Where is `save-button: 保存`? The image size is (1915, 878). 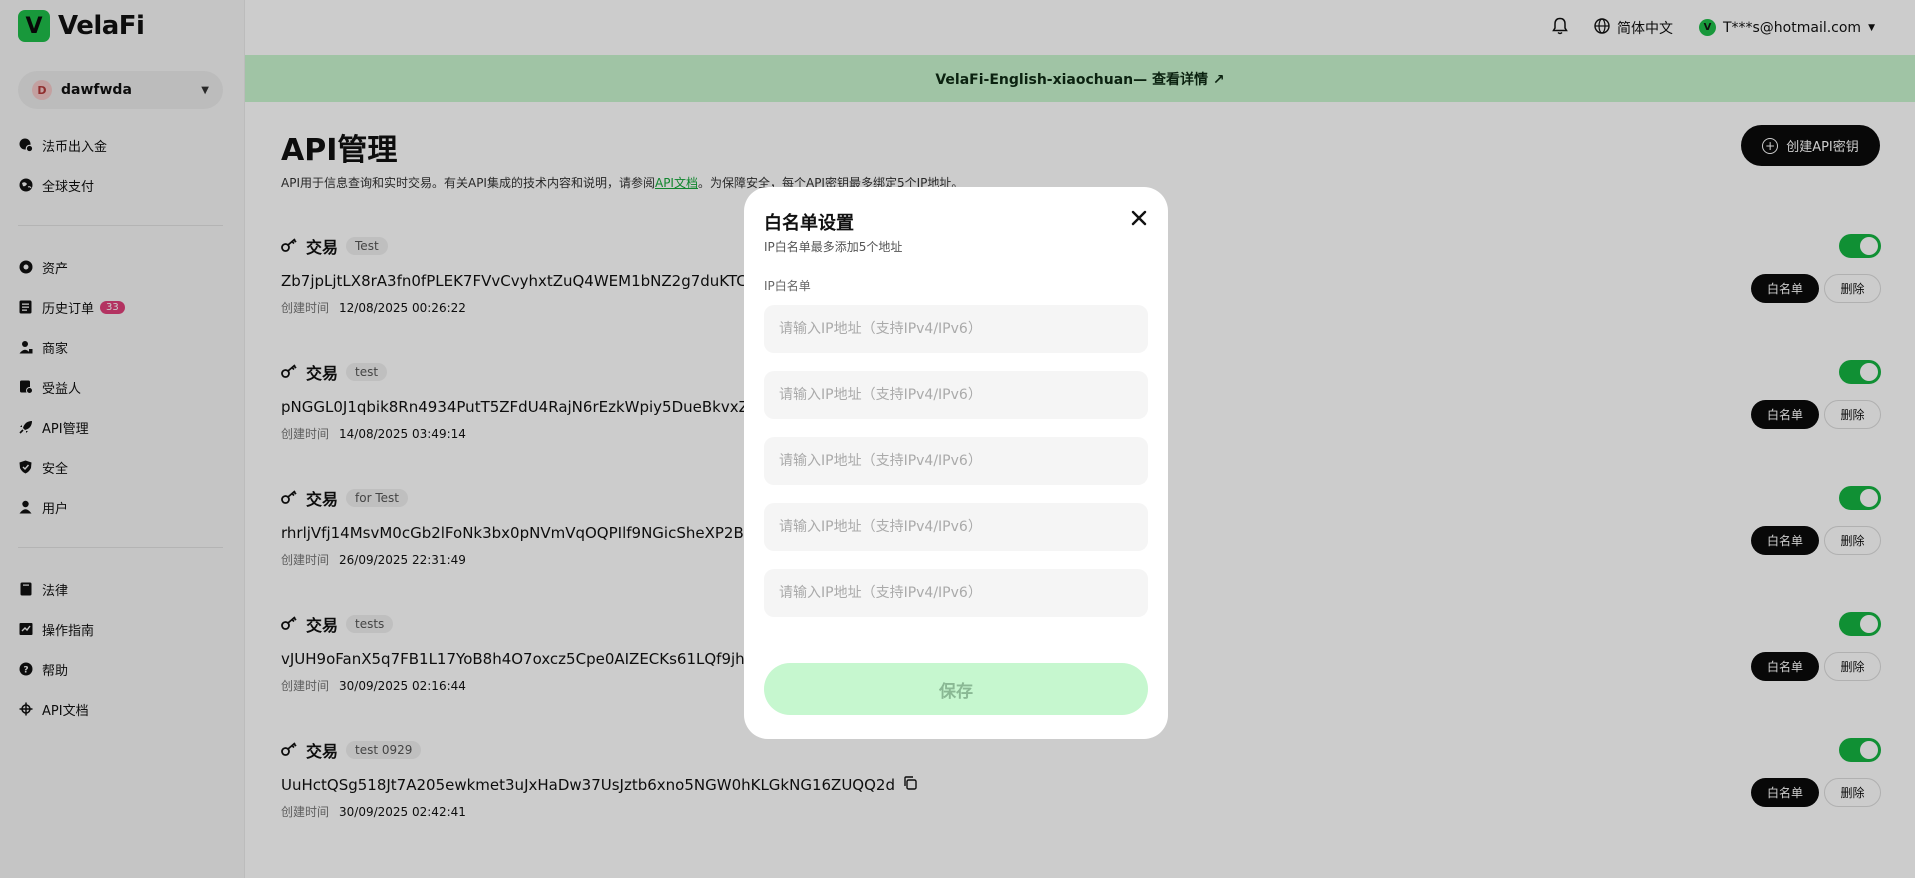 save-button: 保存 is located at coordinates (956, 689).